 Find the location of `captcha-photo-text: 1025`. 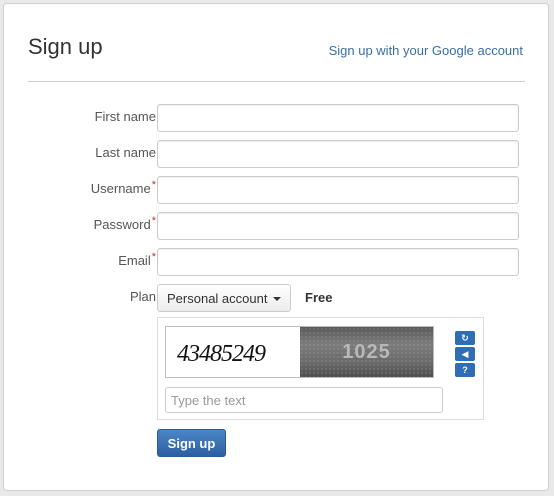

captcha-photo-text: 1025 is located at coordinates (366, 351).